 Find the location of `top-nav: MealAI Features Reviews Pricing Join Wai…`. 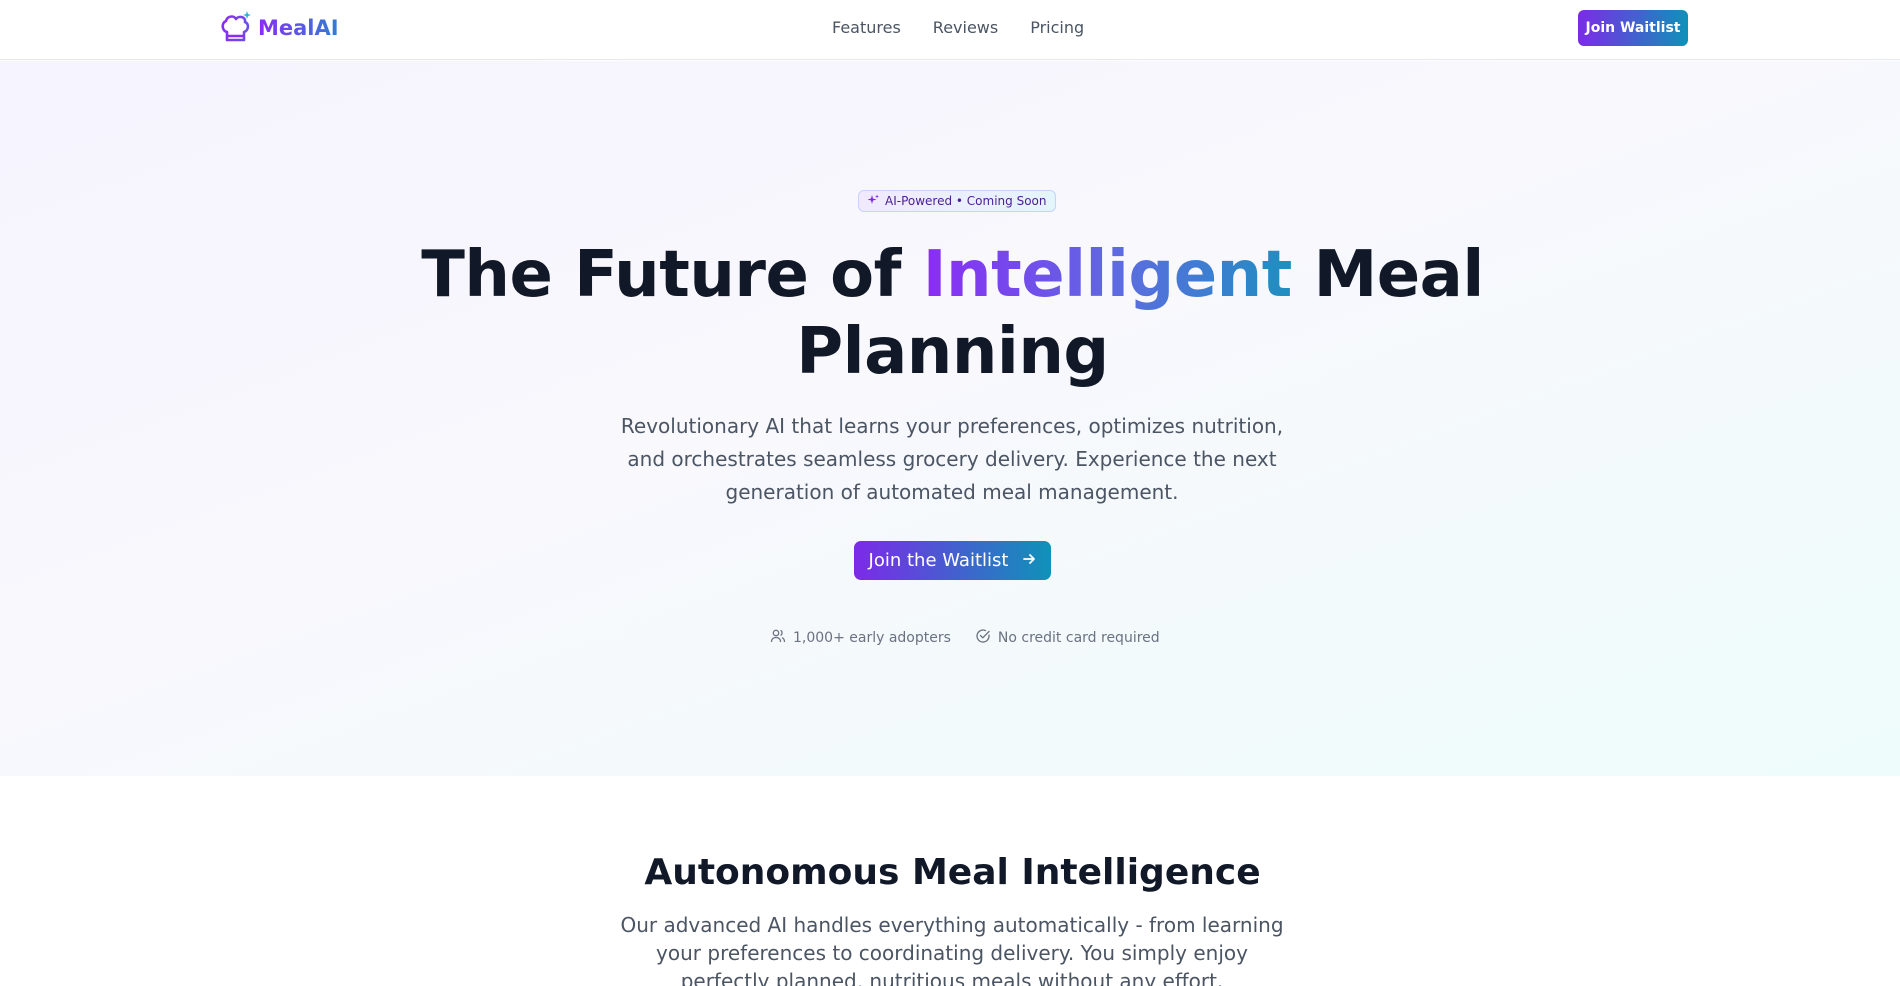

top-nav: MealAI Features Reviews Pricing Join Wai… is located at coordinates (950, 30).